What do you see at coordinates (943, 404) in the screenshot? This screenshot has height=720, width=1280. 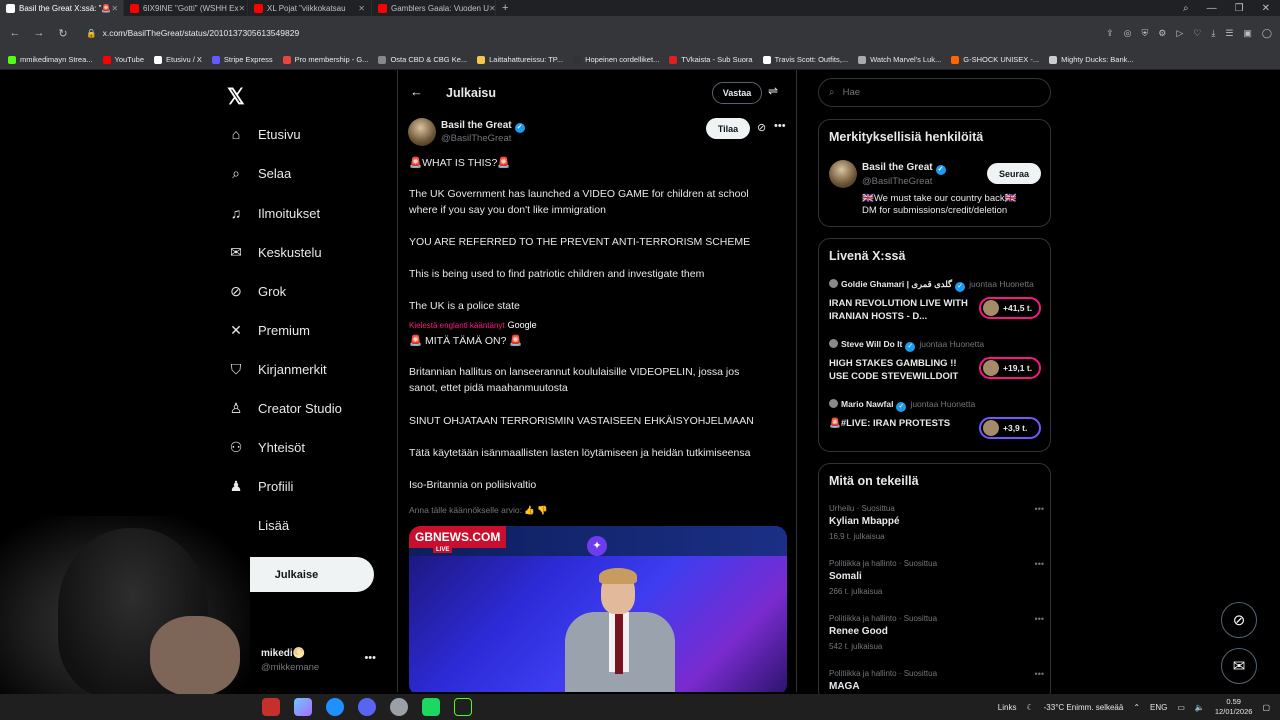 I see `host-role: juontaa Huonetta` at bounding box center [943, 404].